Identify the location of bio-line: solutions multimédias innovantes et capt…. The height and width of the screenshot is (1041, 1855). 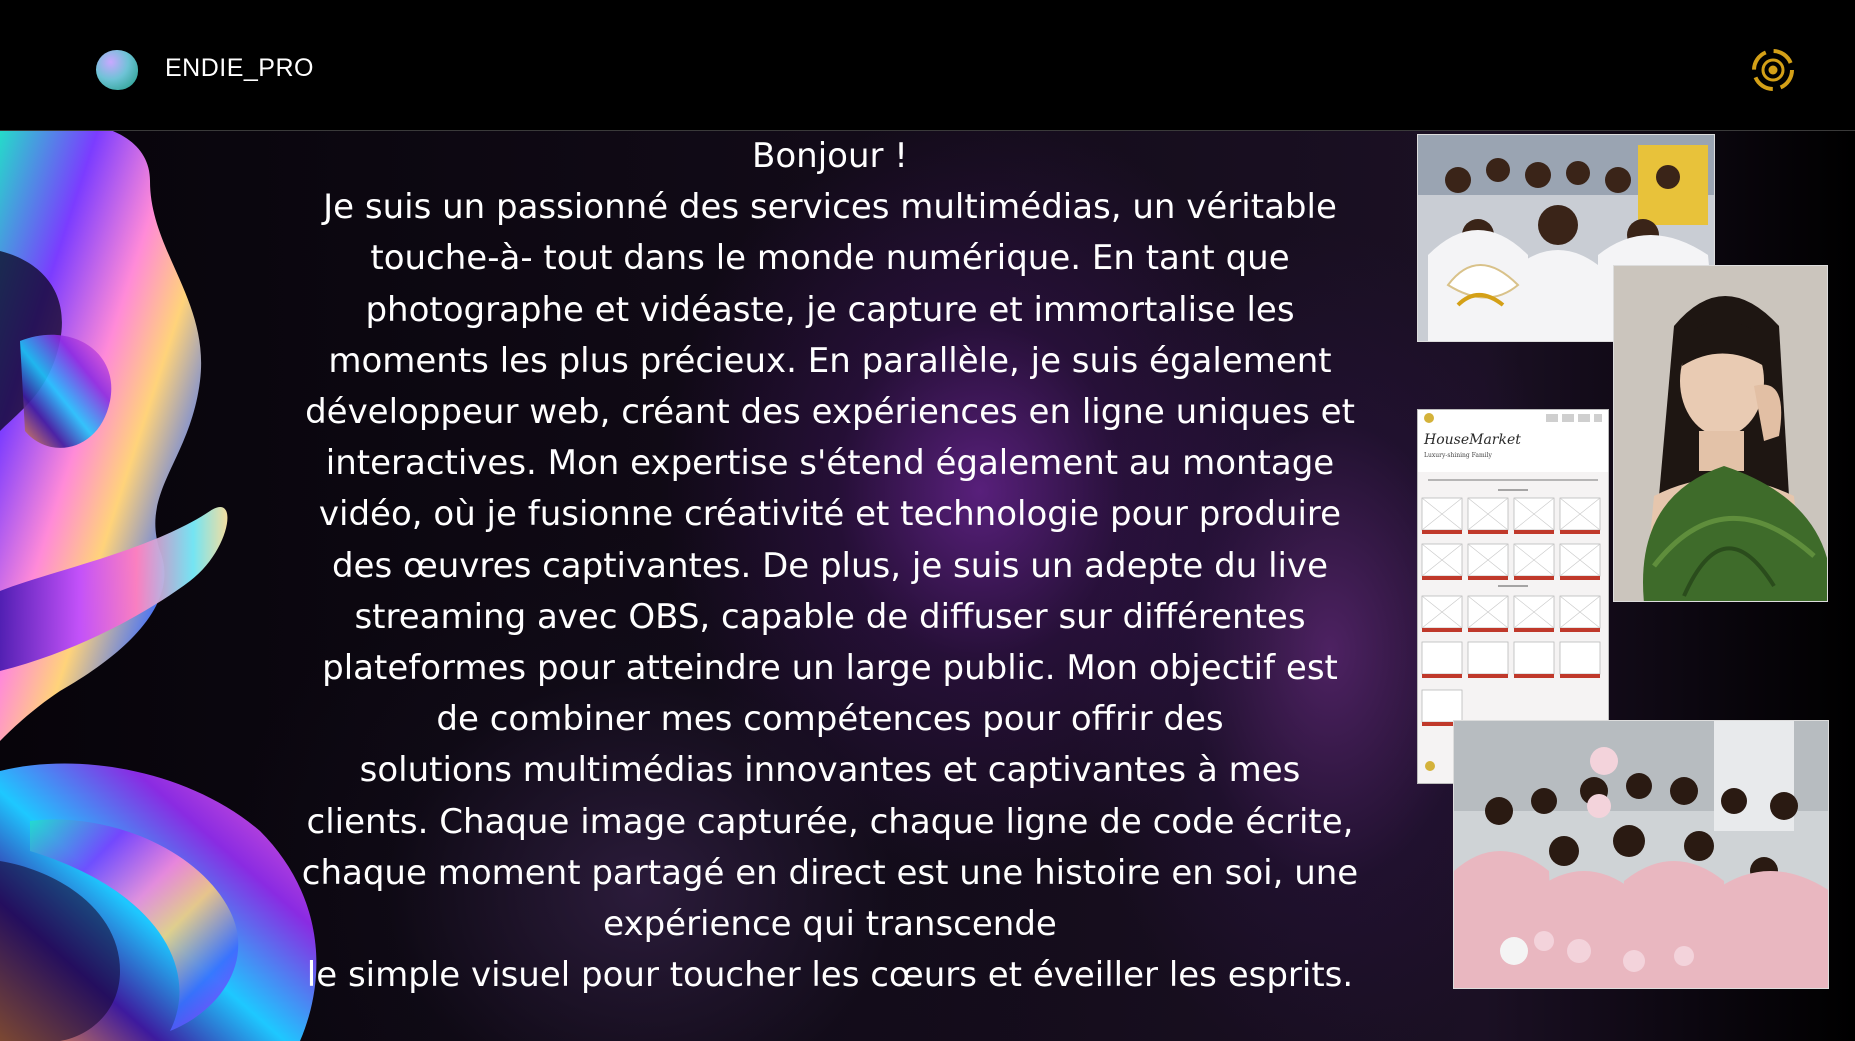
(830, 770).